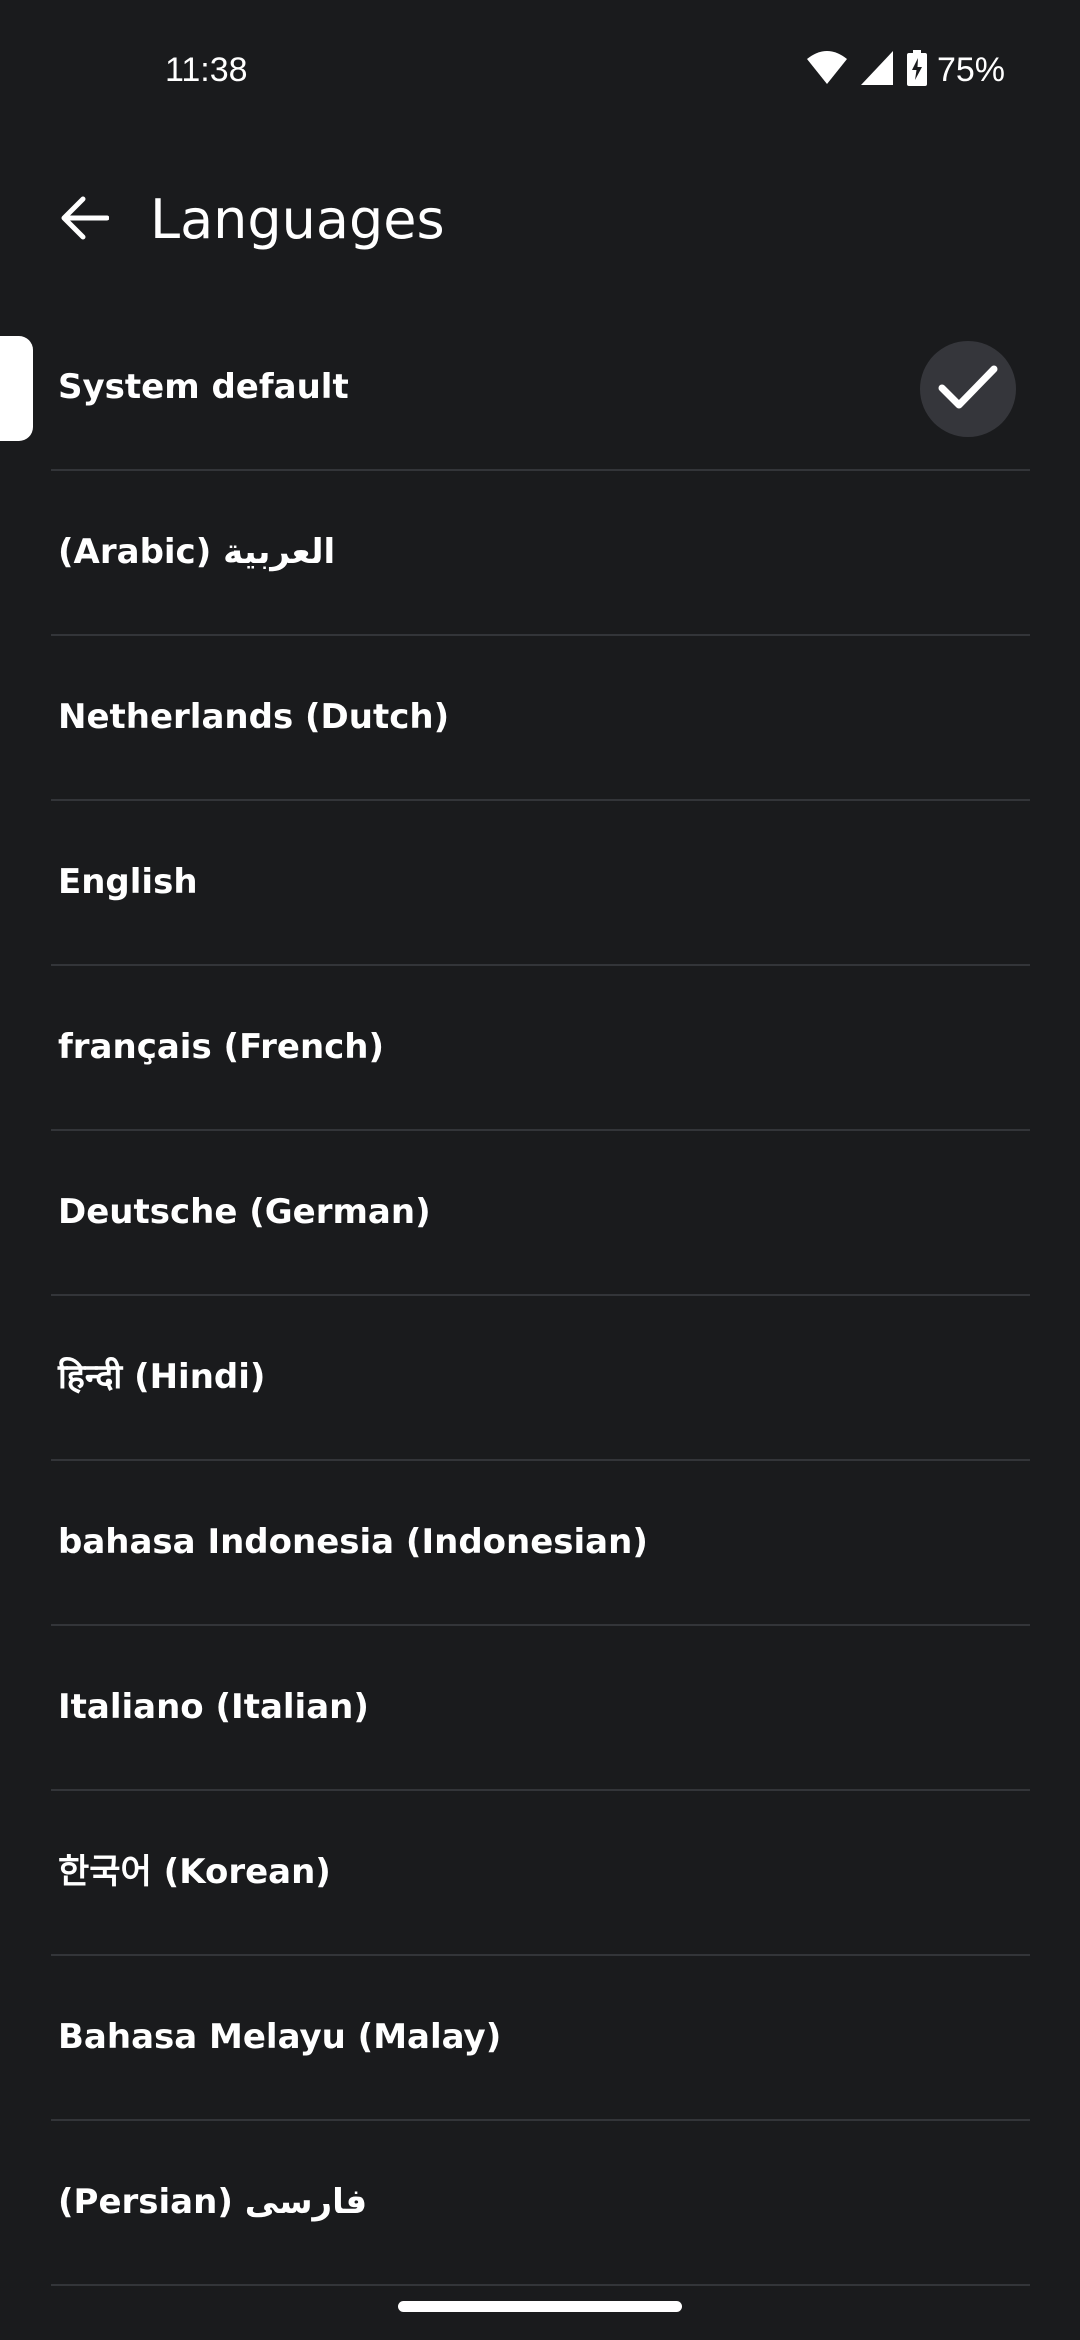  Describe the element at coordinates (353, 1542) in the screenshot. I see `language-label: bahasa Indonesia (Indonesian)` at that location.